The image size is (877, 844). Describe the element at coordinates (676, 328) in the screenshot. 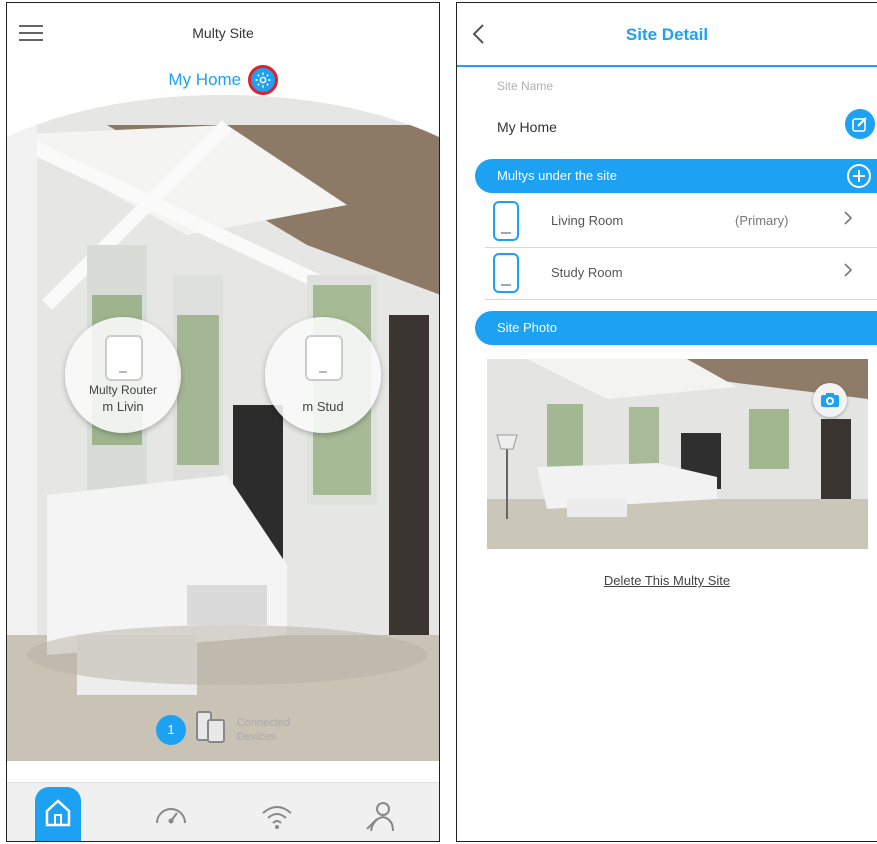

I see `site-photo-section-header: Site Photo` at that location.